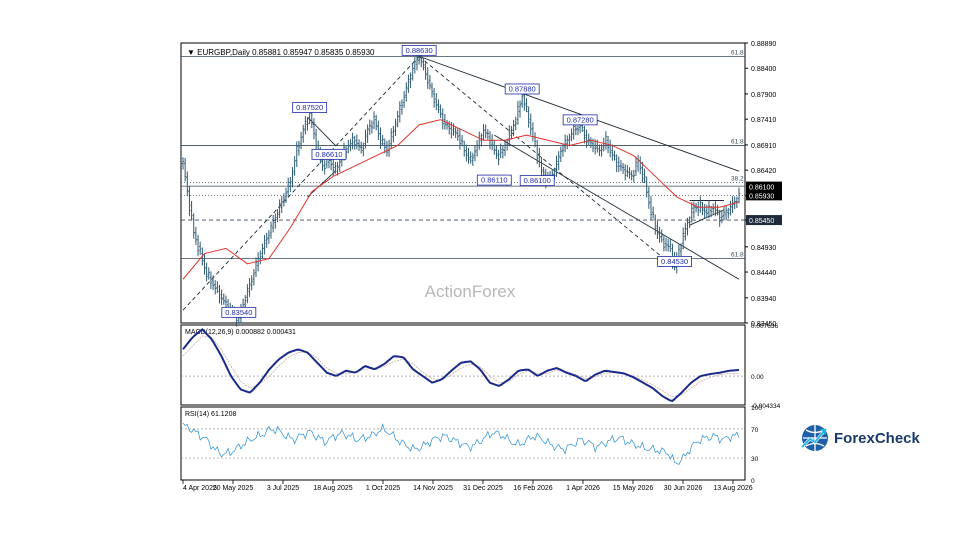 The image size is (960, 545). Describe the element at coordinates (877, 438) in the screenshot. I see `logo-text: ForexCheck` at that location.